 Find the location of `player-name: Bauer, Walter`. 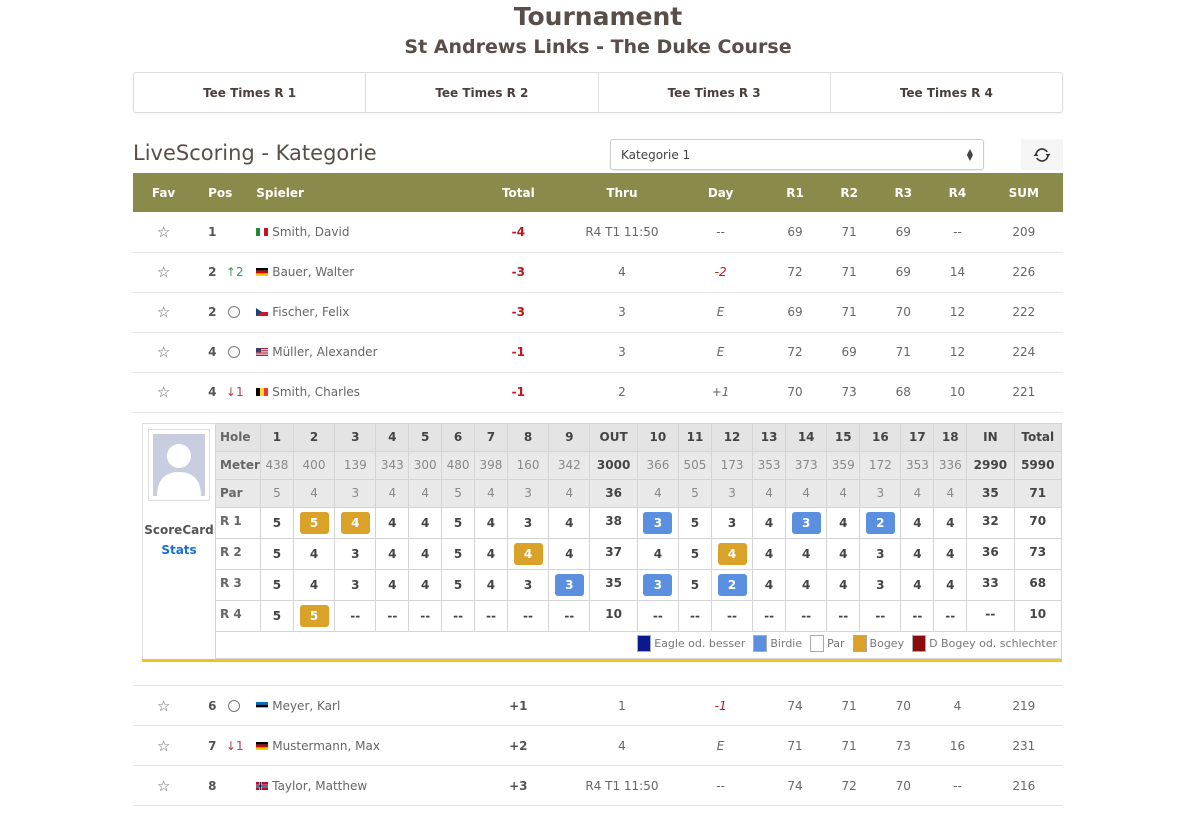

player-name: Bauer, Walter is located at coordinates (313, 272).